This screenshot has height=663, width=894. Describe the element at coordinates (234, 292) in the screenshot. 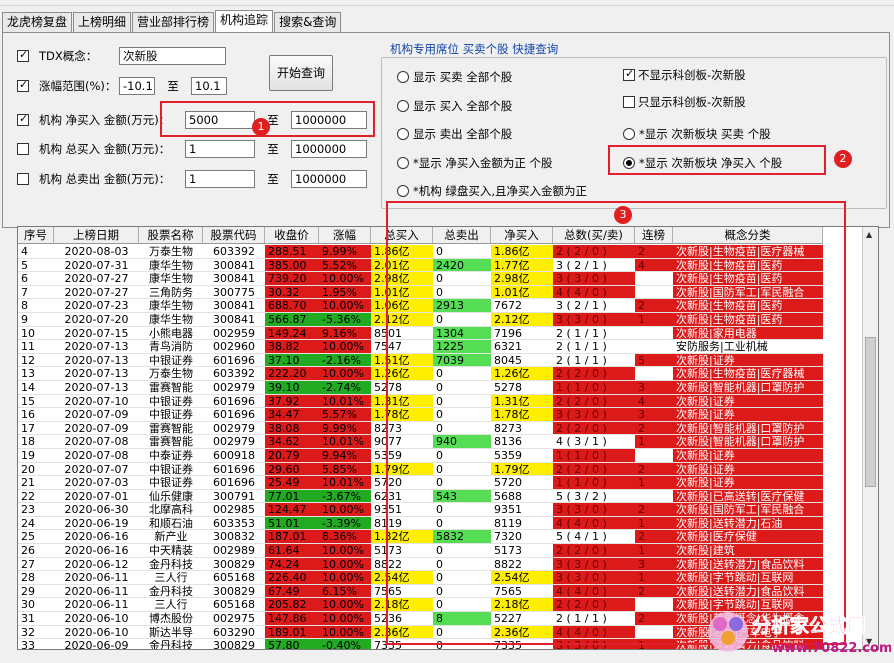

I see `cell-stock-code: 300775` at that location.